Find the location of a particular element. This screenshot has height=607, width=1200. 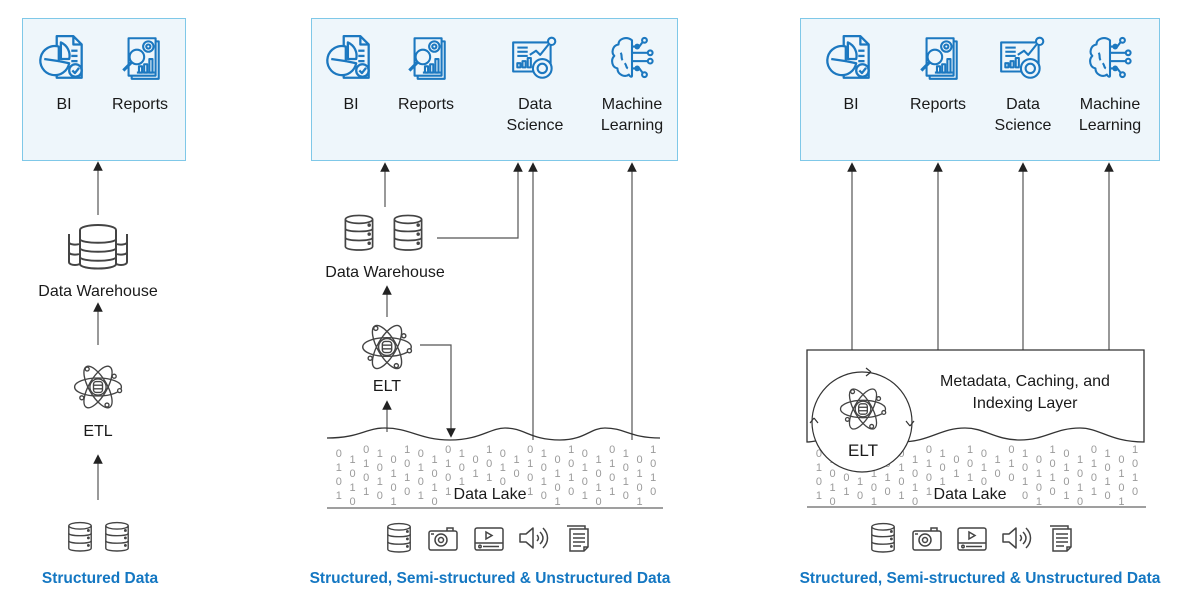

consumer-label: BI is located at coordinates (851, 104).